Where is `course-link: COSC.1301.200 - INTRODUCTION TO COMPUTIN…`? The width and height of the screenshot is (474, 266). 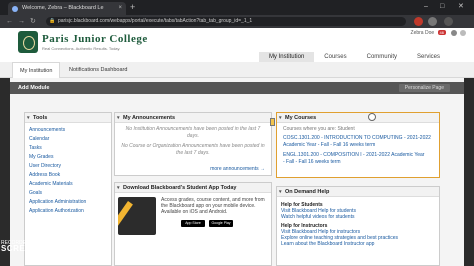 course-link: COSC.1301.200 - INTRODUCTION TO COMPUTIN… is located at coordinates (358, 138).